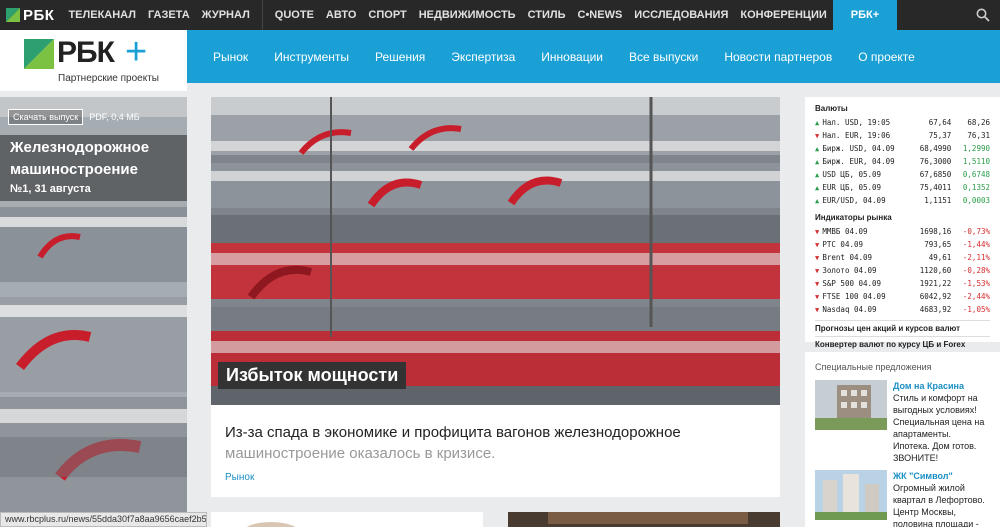 The height and width of the screenshot is (527, 1000). What do you see at coordinates (902, 244) in the screenshot?
I see `rate-row: ▼ РТС 04.09 793,65 -1,44%` at bounding box center [902, 244].